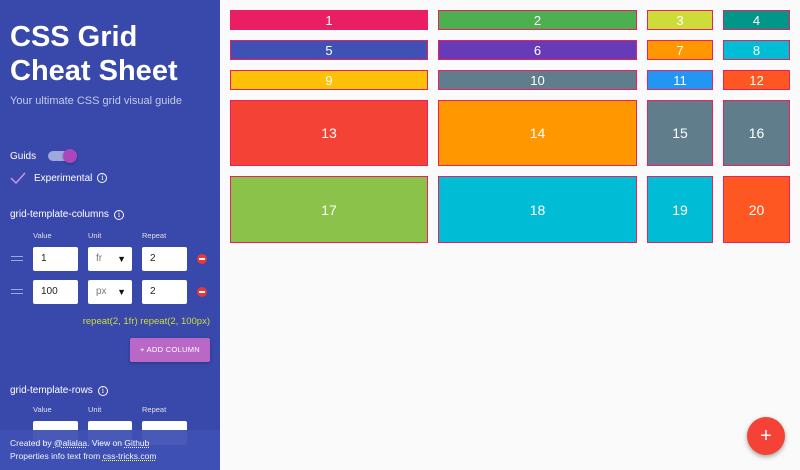 This screenshot has width=800, height=470. Describe the element at coordinates (59, 214) in the screenshot. I see `columns-section-label: grid-template-columns` at that location.